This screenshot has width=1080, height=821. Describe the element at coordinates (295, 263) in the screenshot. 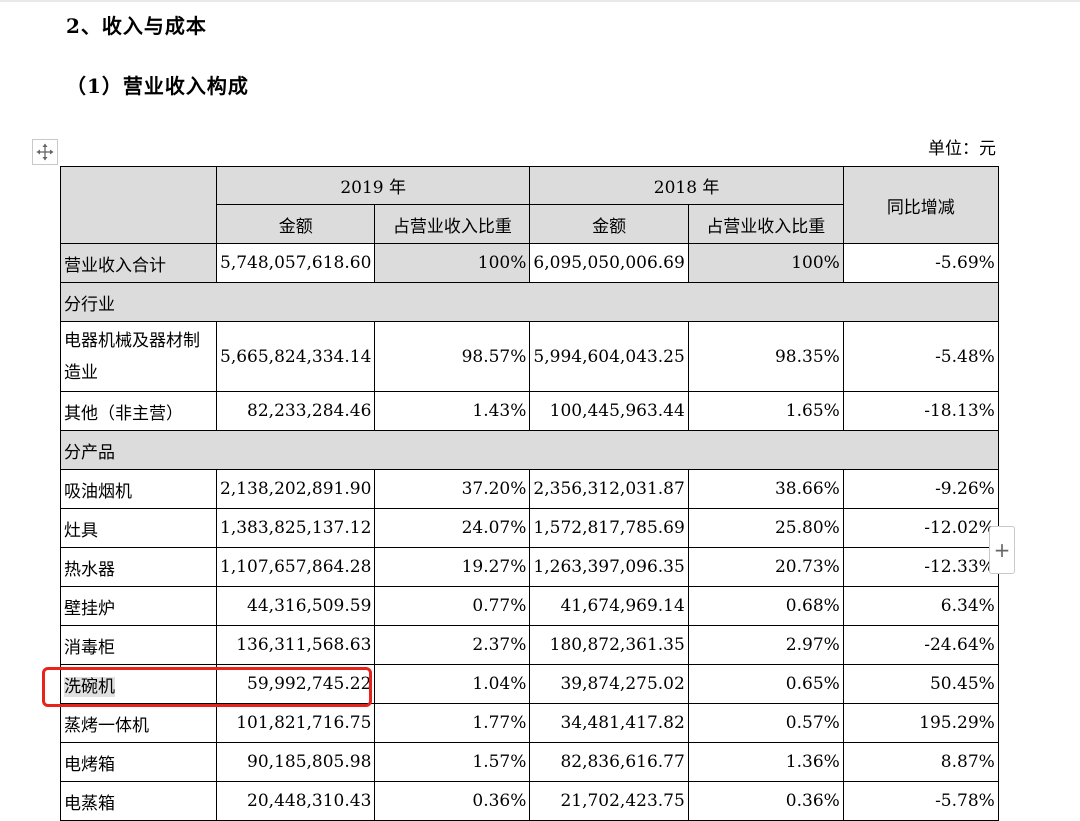

I see `amount-2019-cell: 5,748,057,618.60` at that location.